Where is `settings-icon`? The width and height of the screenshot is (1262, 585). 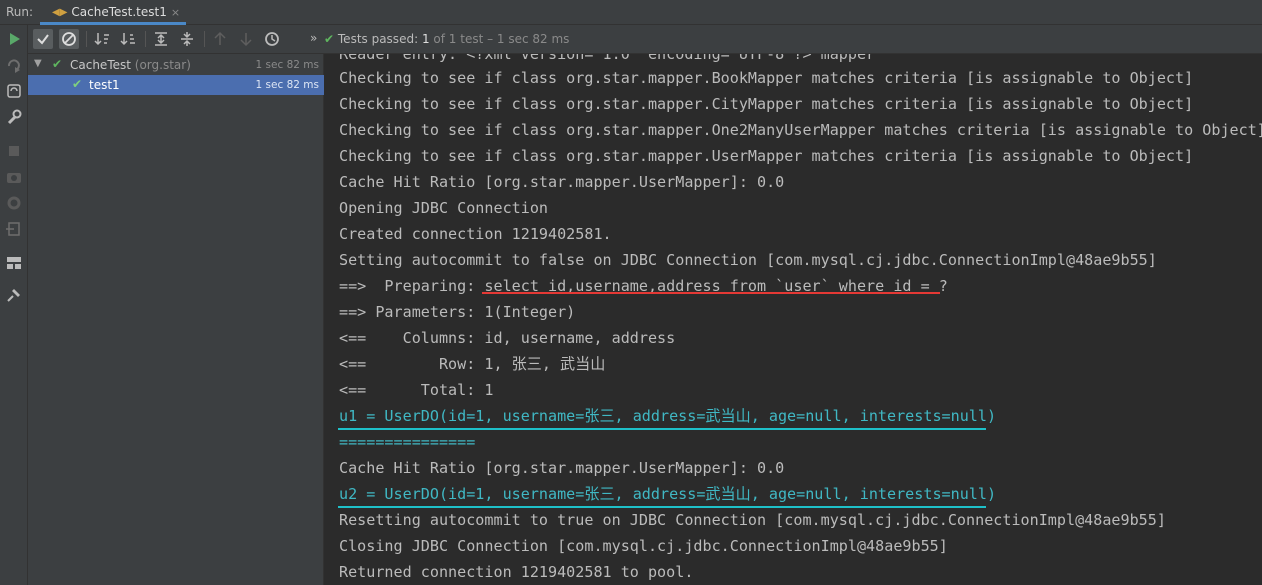
settings-icon is located at coordinates (14, 203).